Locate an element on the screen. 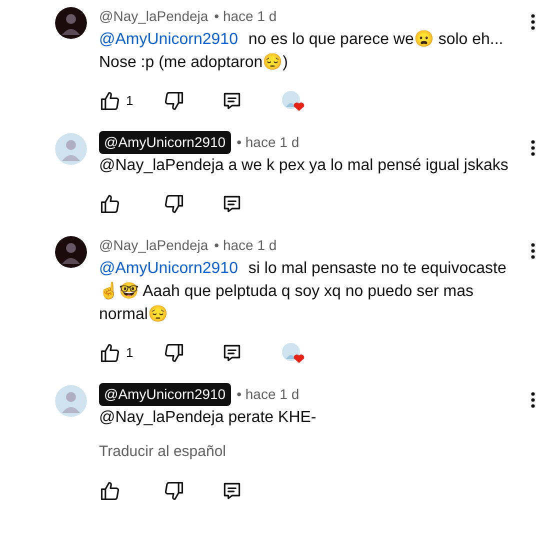 The width and height of the screenshot is (560, 560). comment-text: @AmyUnicorn2910 si lo mal pensaste no te equivocaste ☝🤓 Aaah que pelptuda q soy xq no puedo ser mas normal😔 is located at coordinates (303, 292).